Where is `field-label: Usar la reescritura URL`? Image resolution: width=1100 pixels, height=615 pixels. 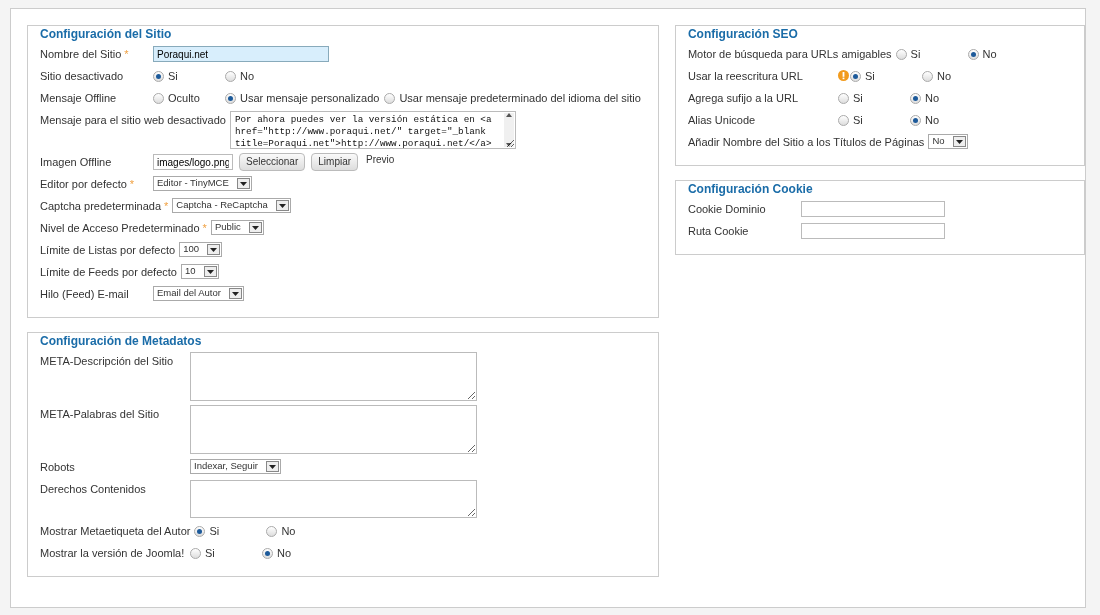 field-label: Usar la reescritura URL is located at coordinates (745, 76).